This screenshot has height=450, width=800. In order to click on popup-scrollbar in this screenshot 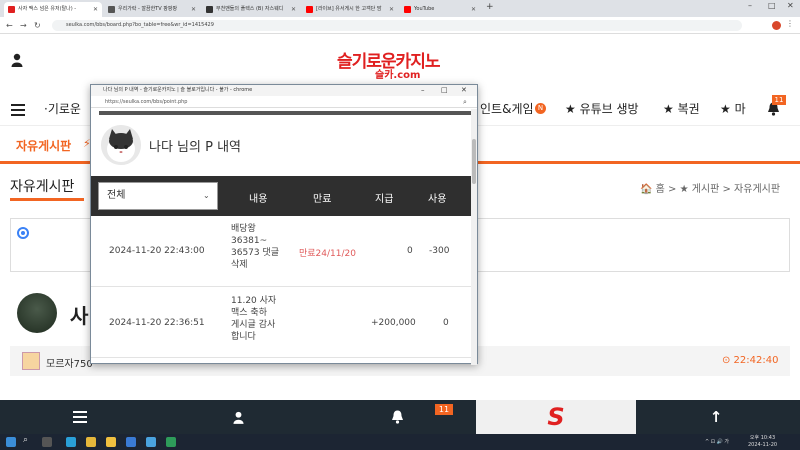, I will do `click(474, 237)`.